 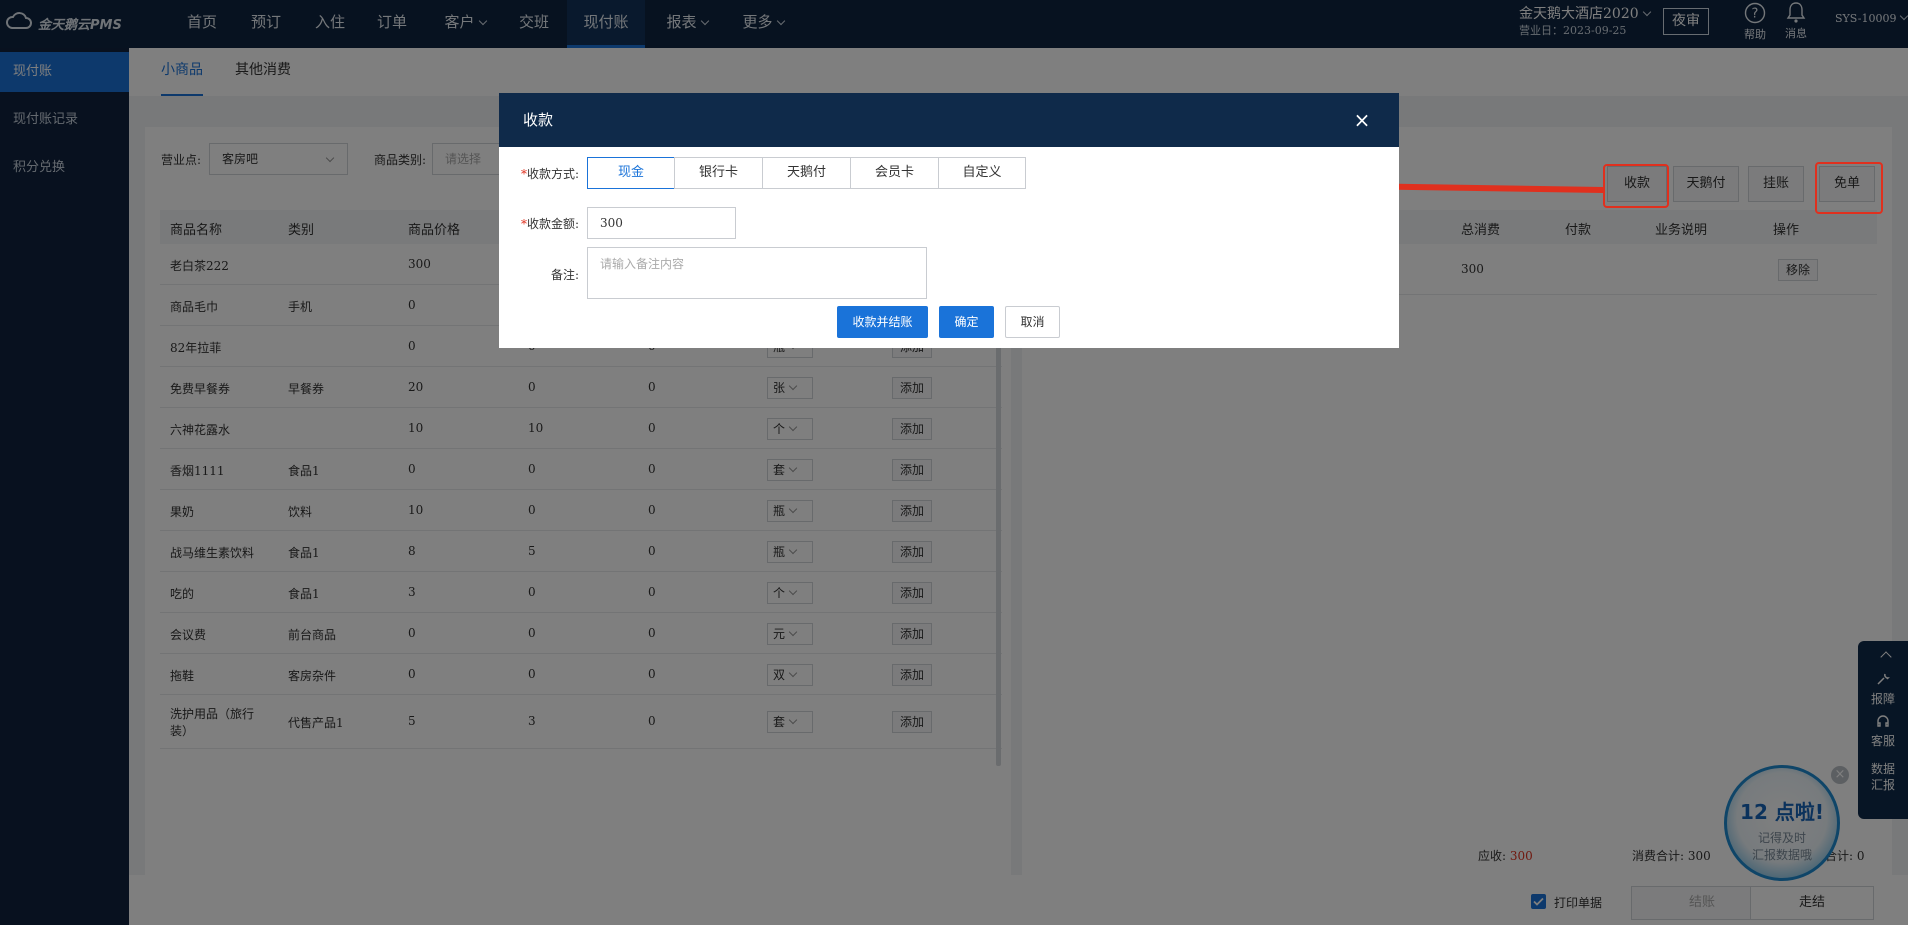 I want to click on dialog-header: 收款, so click(x=949, y=120).